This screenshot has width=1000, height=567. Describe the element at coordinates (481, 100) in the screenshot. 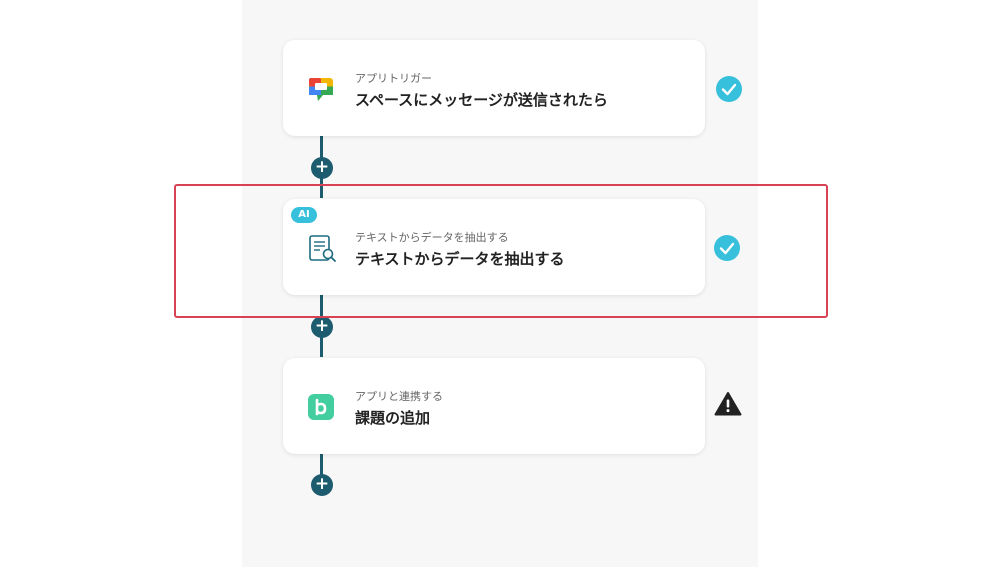

I see `step-title: スペースにメッセージが送信されたら` at that location.